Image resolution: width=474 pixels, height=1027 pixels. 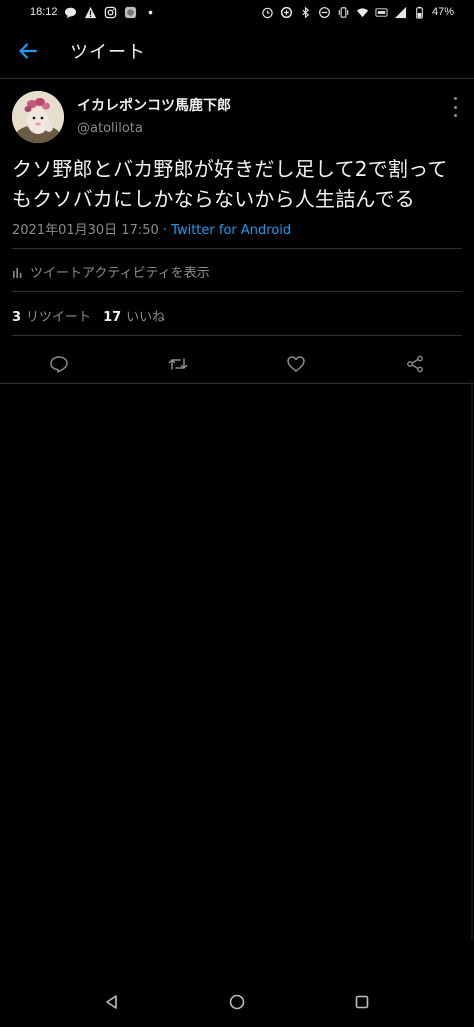 I want to click on back-triangle-icon, so click(x=112, y=1002).